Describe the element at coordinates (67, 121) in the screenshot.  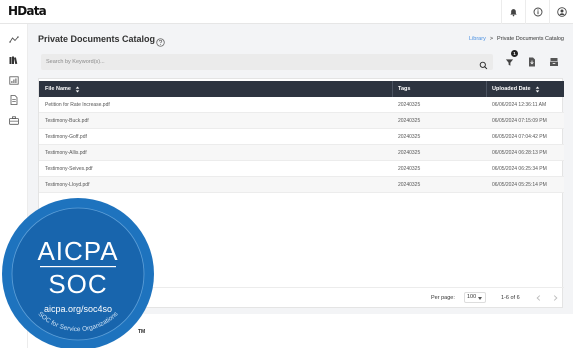
I see `file-name-cell: Testimony-Buck.pdf` at that location.